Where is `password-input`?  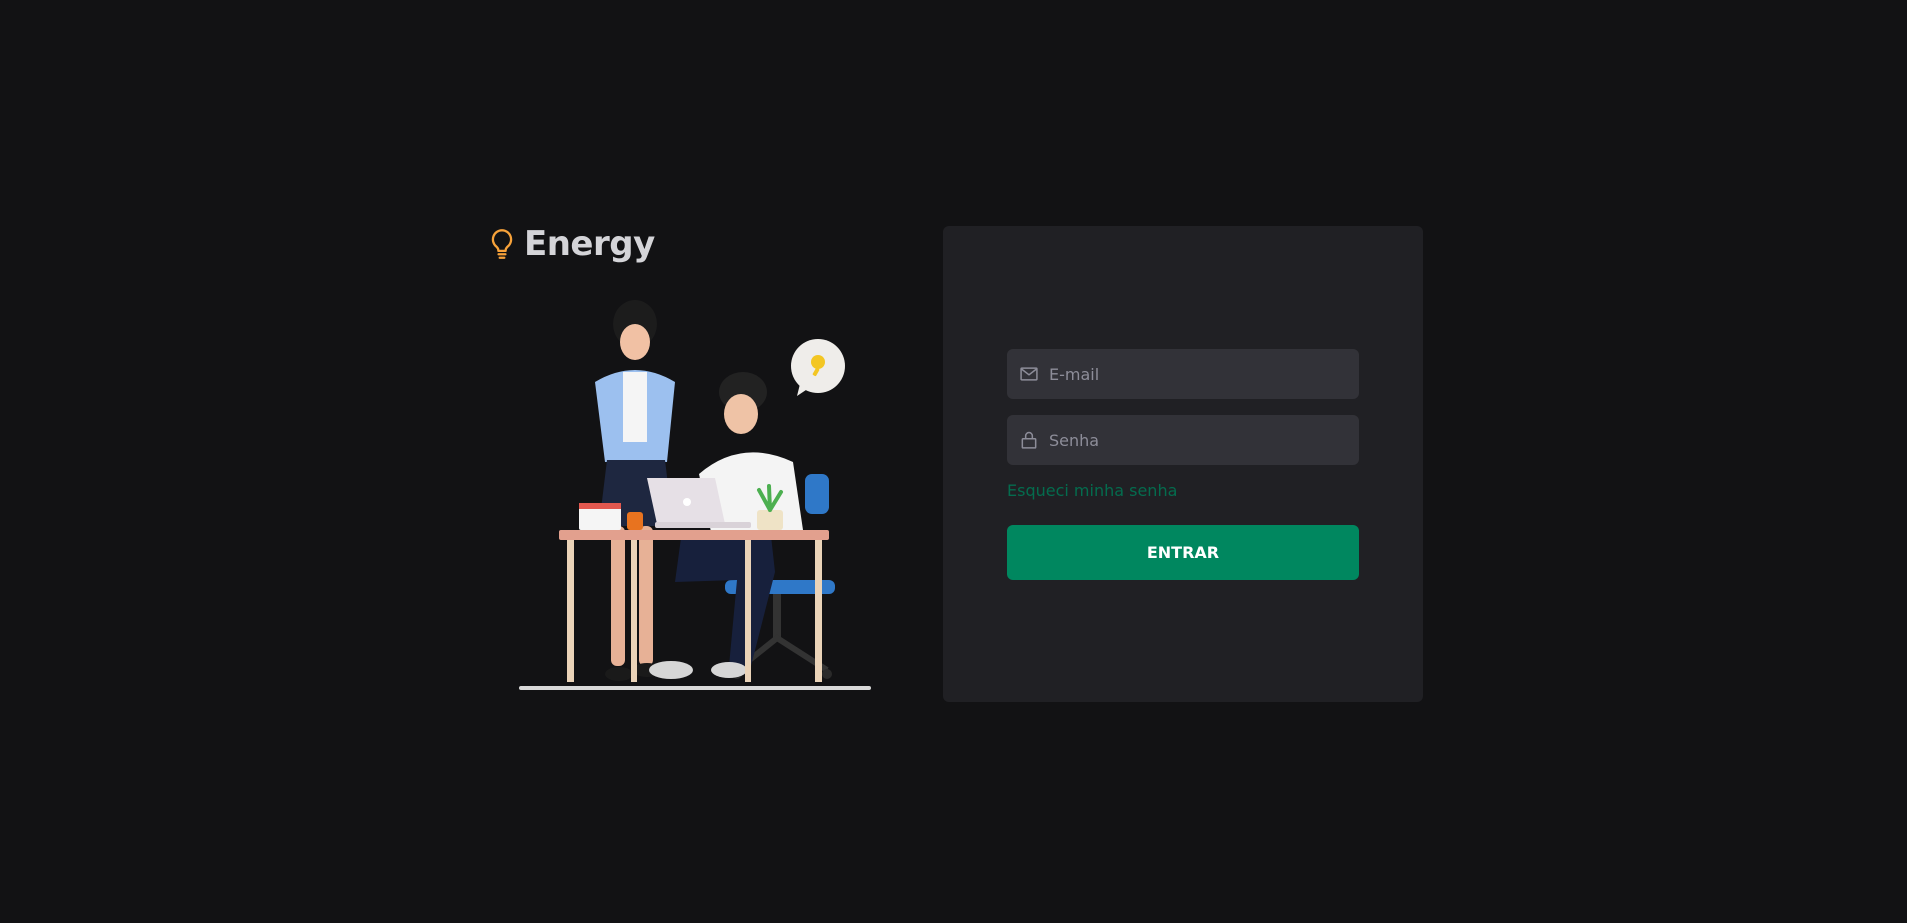 password-input is located at coordinates (1204, 440).